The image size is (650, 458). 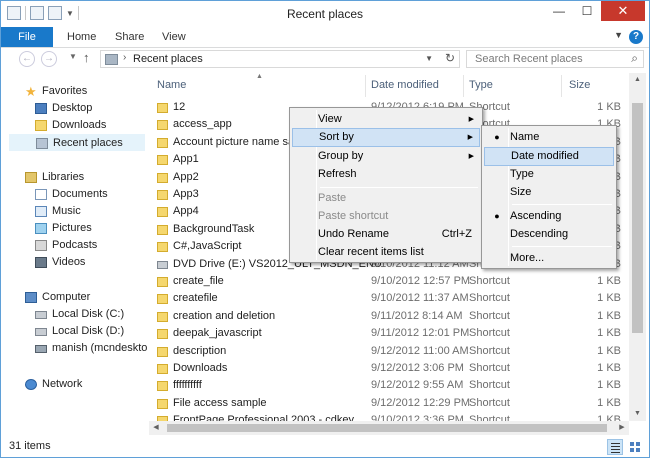 What do you see at coordinates (386, 234) in the screenshot?
I see `menu-item-undo-rename: Undo Rename Ctrl+Z` at bounding box center [386, 234].